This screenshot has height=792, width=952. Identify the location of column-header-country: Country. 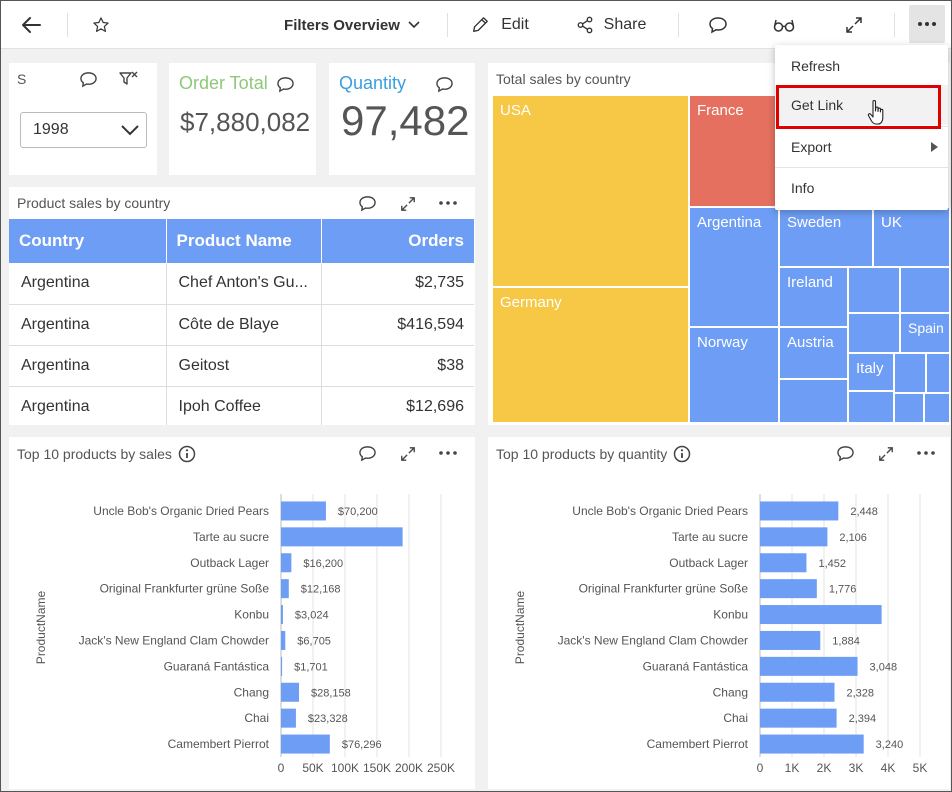
(88, 241).